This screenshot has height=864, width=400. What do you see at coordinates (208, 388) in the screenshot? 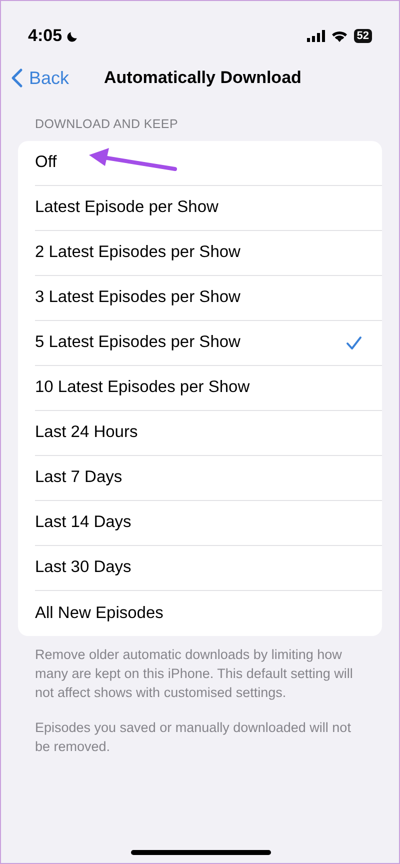
I see `option-row: 10 Latest Episodes per Show` at bounding box center [208, 388].